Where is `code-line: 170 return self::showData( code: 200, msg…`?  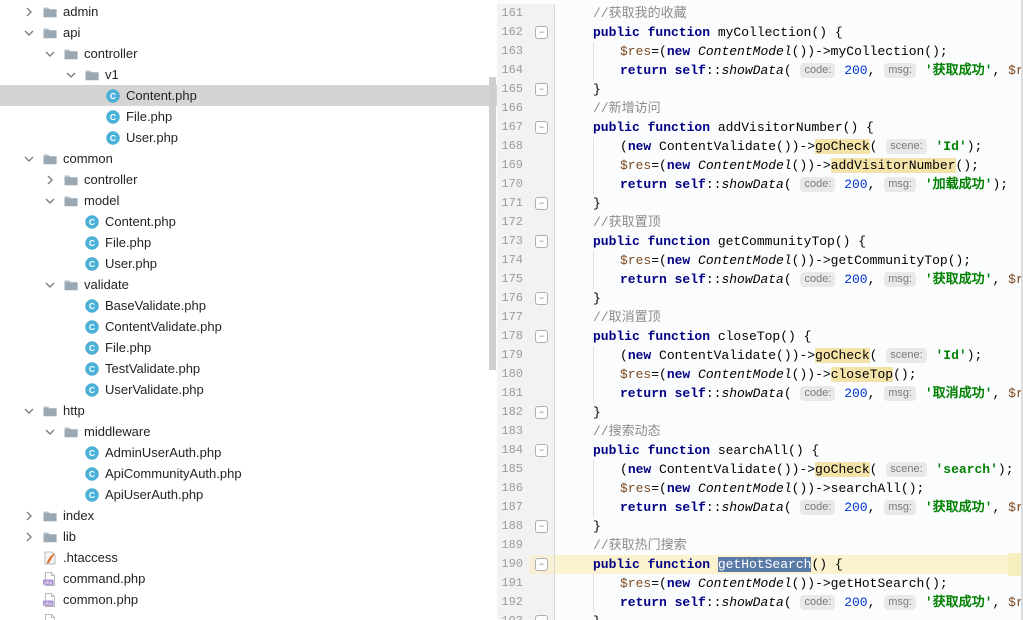 code-line: 170 return self::showData( code: 200, msg… is located at coordinates (760, 184).